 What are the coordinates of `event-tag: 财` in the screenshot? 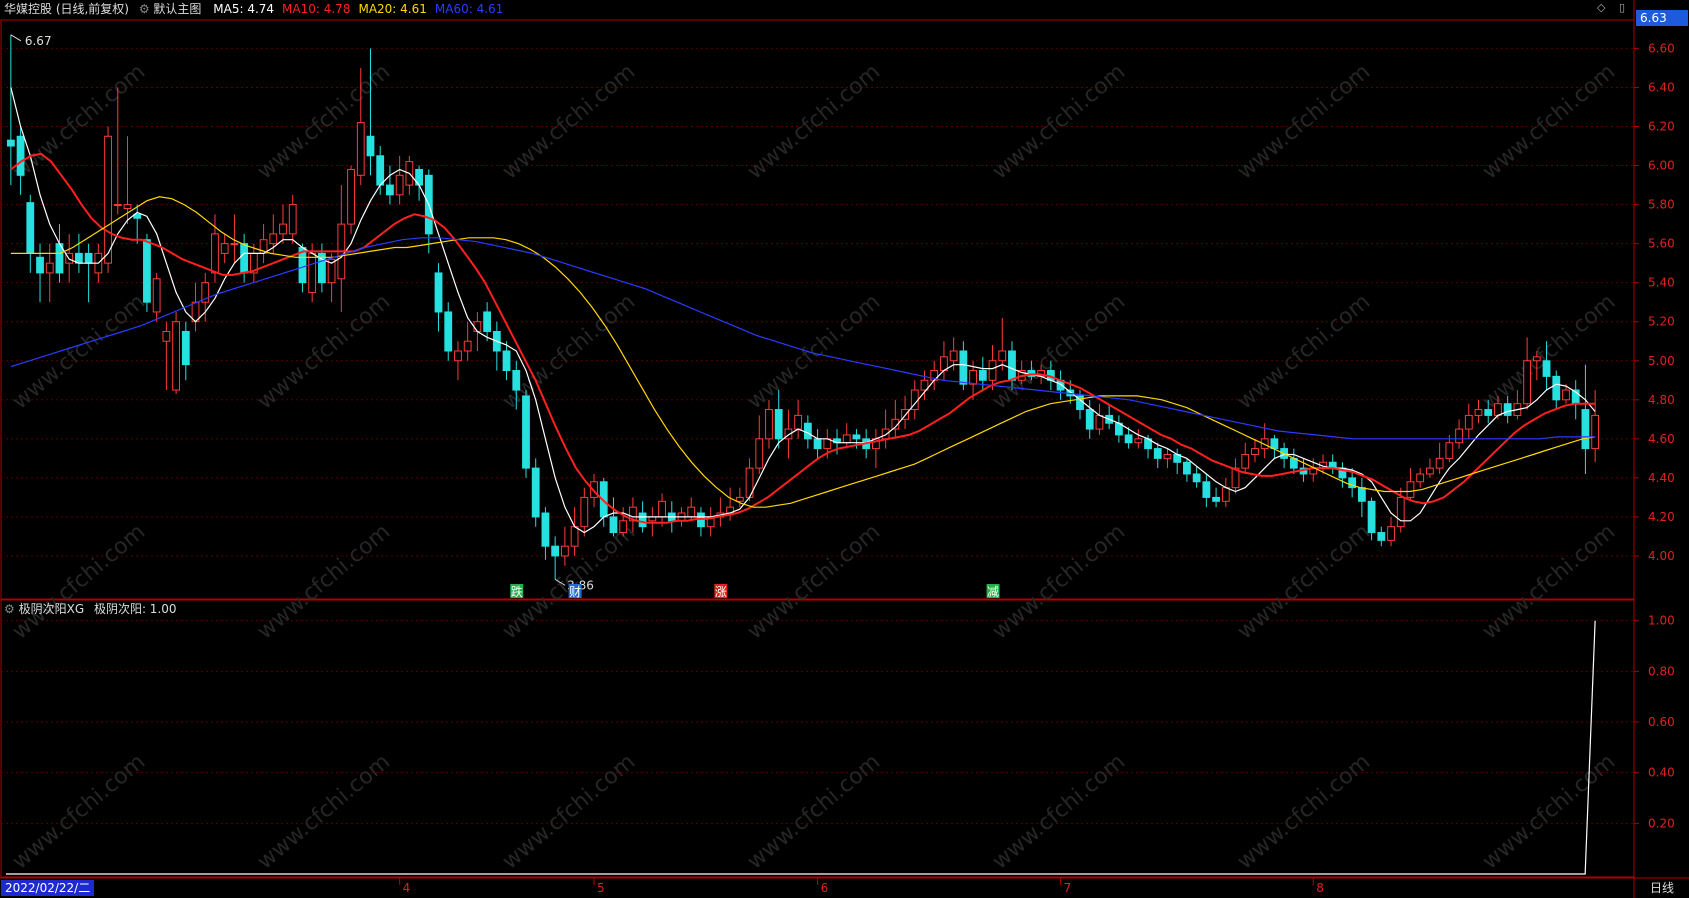 It's located at (575, 591).